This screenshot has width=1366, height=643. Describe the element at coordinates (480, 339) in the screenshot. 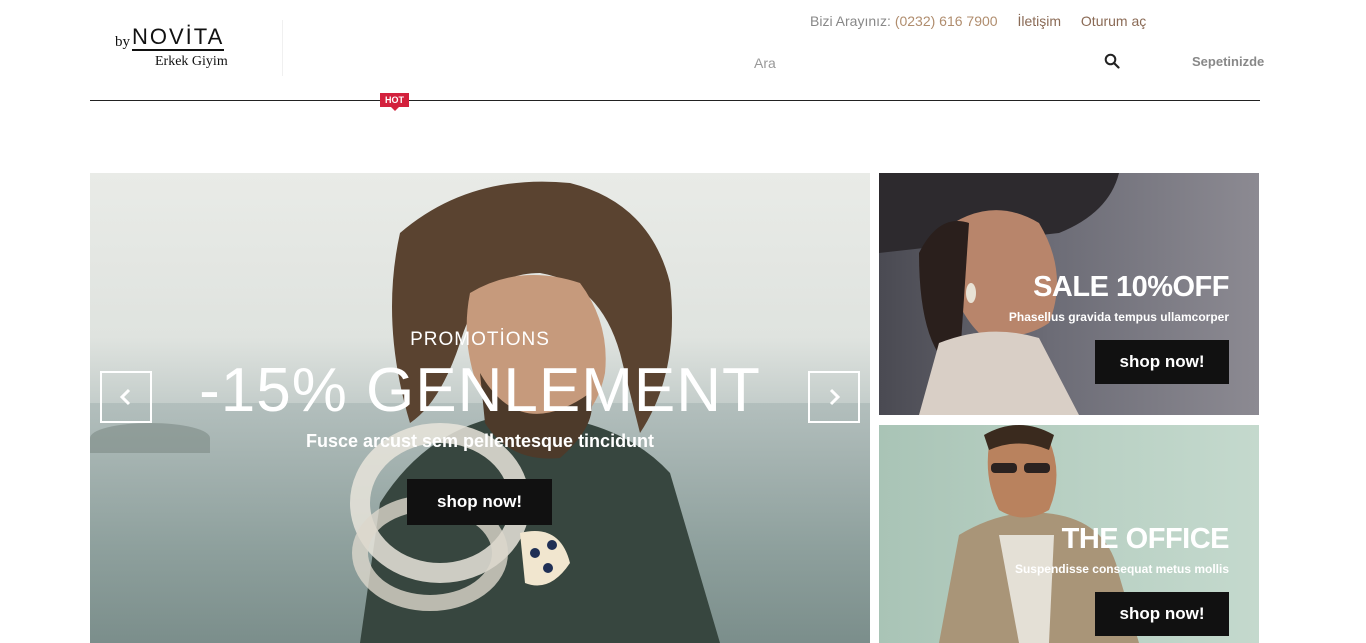

I see `hero-promo-label: PROMOTİONS` at that location.